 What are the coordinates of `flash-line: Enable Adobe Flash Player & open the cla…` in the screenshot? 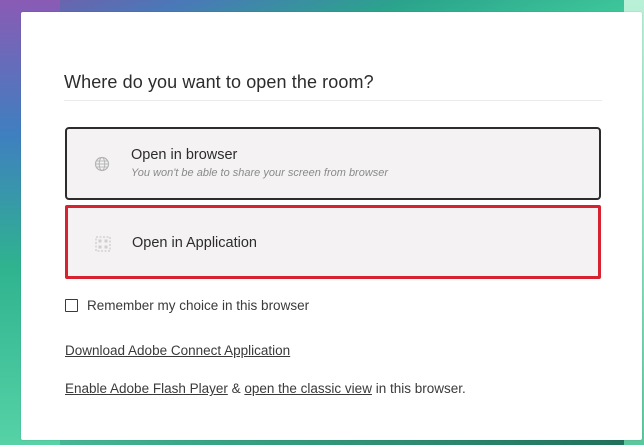 It's located at (265, 388).